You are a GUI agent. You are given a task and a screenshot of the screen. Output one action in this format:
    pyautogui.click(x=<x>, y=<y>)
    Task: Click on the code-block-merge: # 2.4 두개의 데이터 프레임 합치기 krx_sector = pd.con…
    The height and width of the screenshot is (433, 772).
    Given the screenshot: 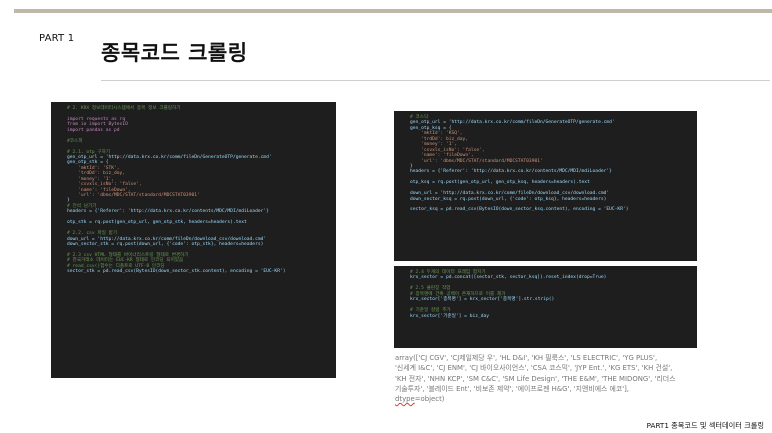 What is the action you would take?
    pyautogui.click(x=545, y=307)
    